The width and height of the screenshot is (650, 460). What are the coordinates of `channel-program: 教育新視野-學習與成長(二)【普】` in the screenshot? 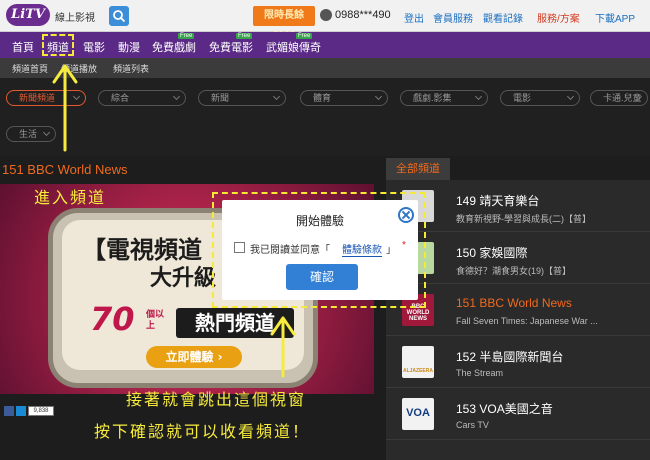 It's located at (523, 219).